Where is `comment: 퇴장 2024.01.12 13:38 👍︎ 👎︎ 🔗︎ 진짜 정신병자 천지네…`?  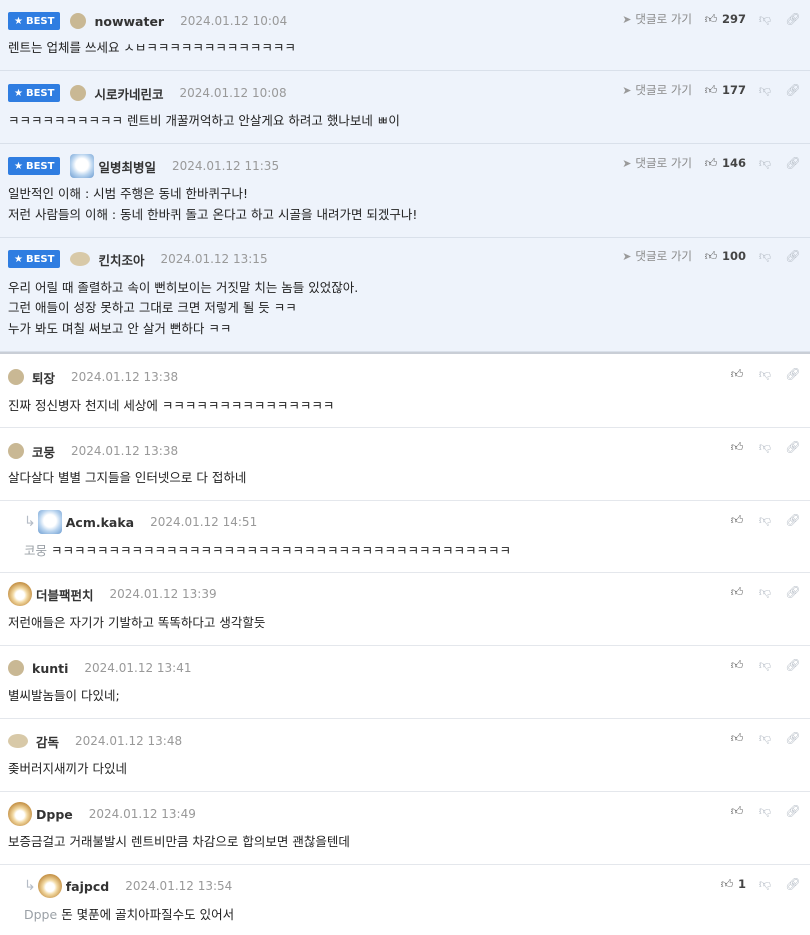
comment: 퇴장 2024.01.12 13:38 👍︎ 👎︎ 🔗︎ 진짜 정신병자 천지네… is located at coordinates (405, 391).